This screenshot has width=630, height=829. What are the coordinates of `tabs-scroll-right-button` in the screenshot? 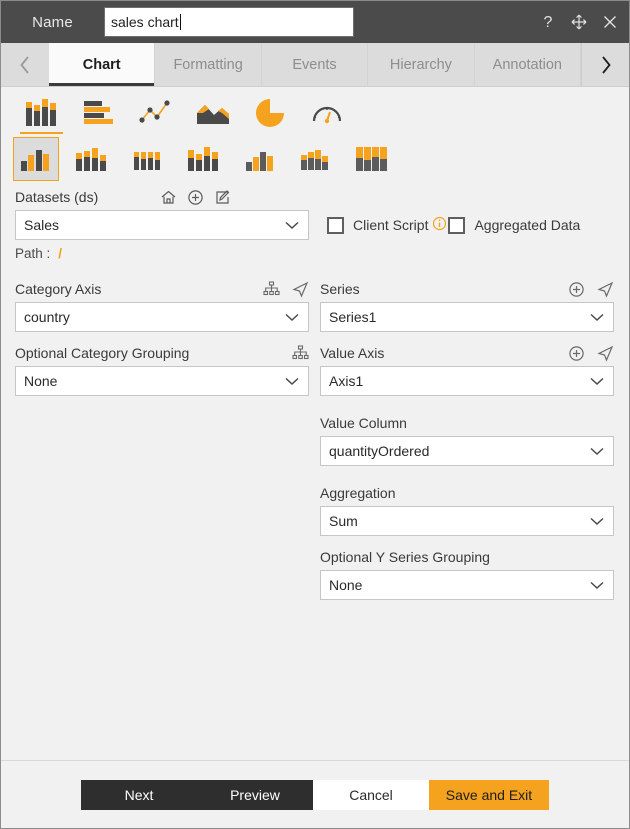 It's located at (605, 64).